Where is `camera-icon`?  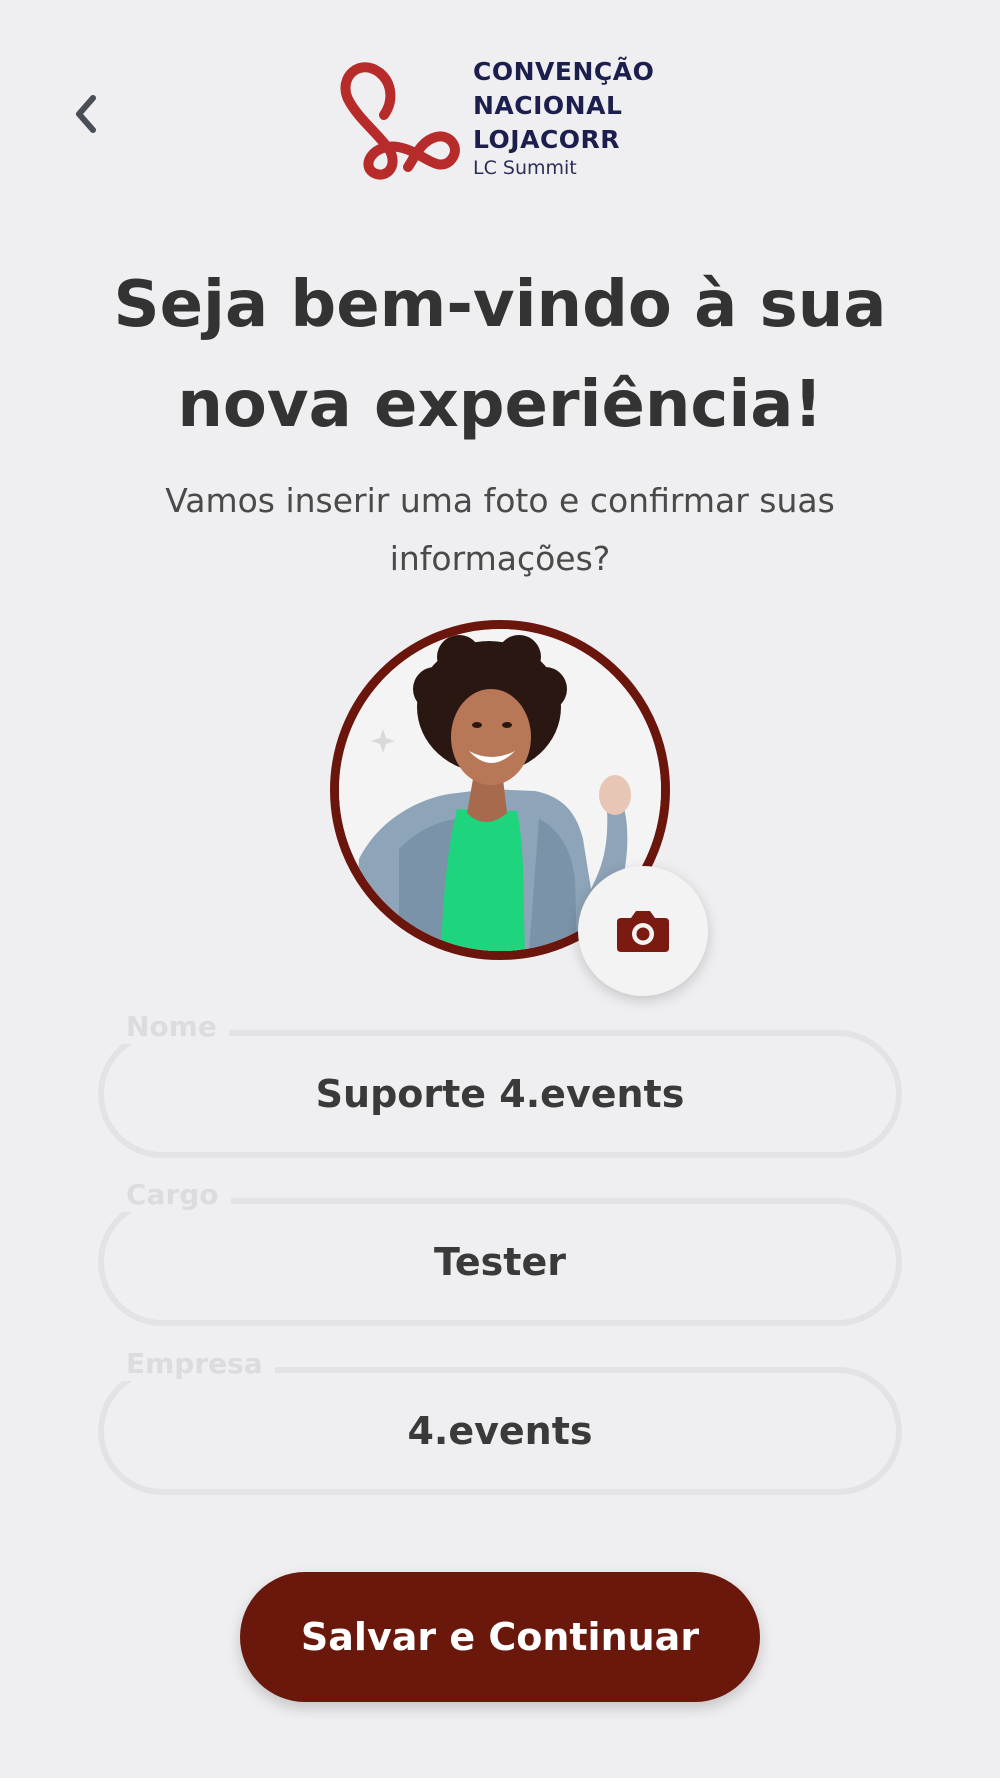
camera-icon is located at coordinates (643, 931).